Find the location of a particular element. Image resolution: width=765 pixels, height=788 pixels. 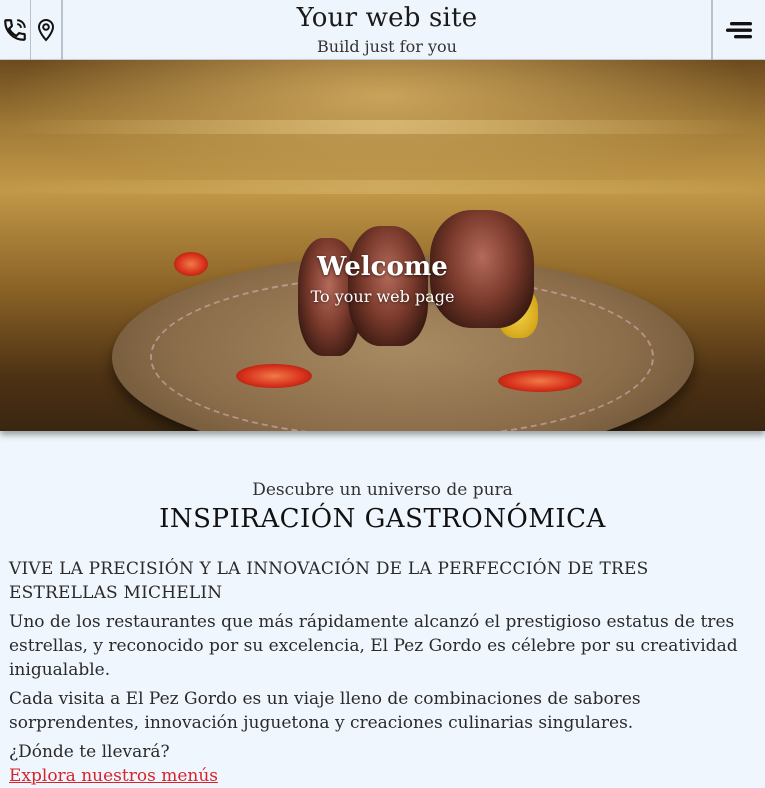

hero-subtitle: To your web page is located at coordinates (382, 296).